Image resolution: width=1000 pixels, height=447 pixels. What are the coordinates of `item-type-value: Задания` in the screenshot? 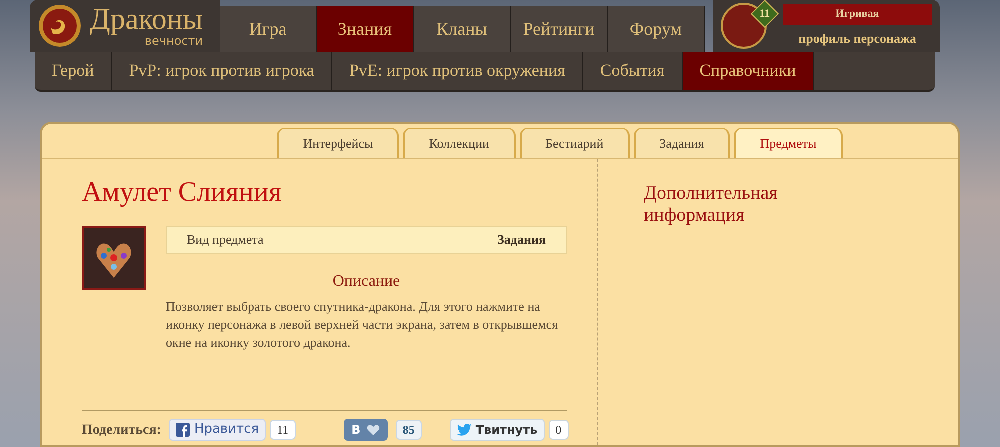 It's located at (522, 240).